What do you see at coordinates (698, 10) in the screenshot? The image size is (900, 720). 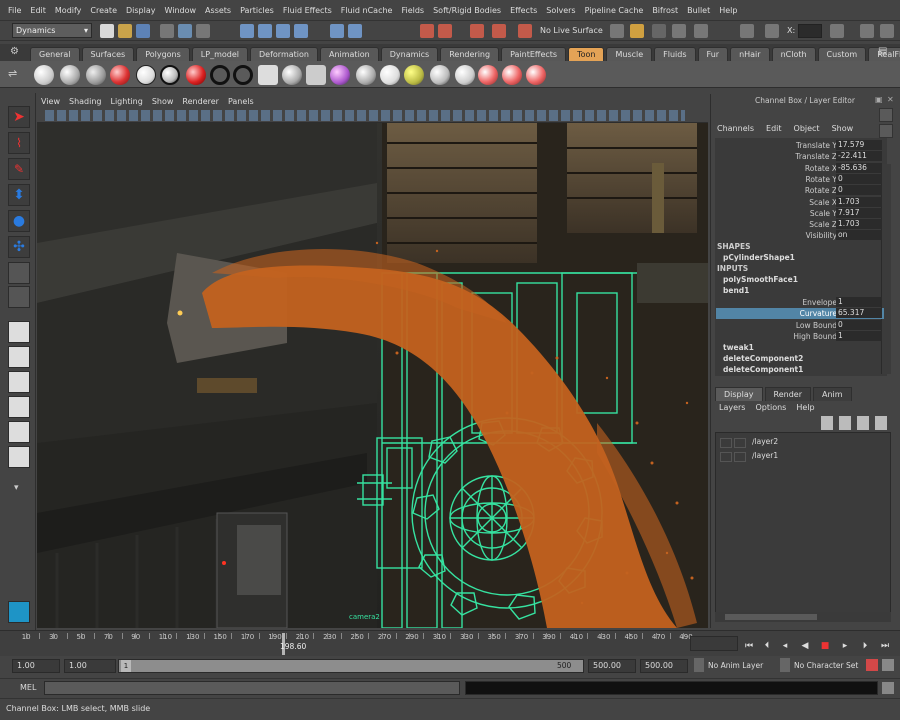 I see `menu-item-bullet: Bullet` at bounding box center [698, 10].